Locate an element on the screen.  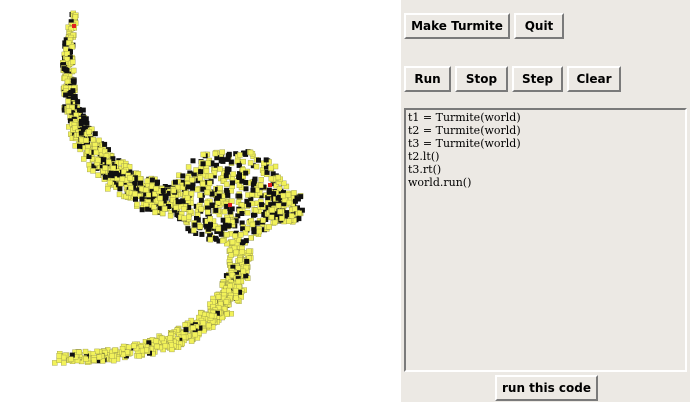
run-button: Run is located at coordinates (427, 79).